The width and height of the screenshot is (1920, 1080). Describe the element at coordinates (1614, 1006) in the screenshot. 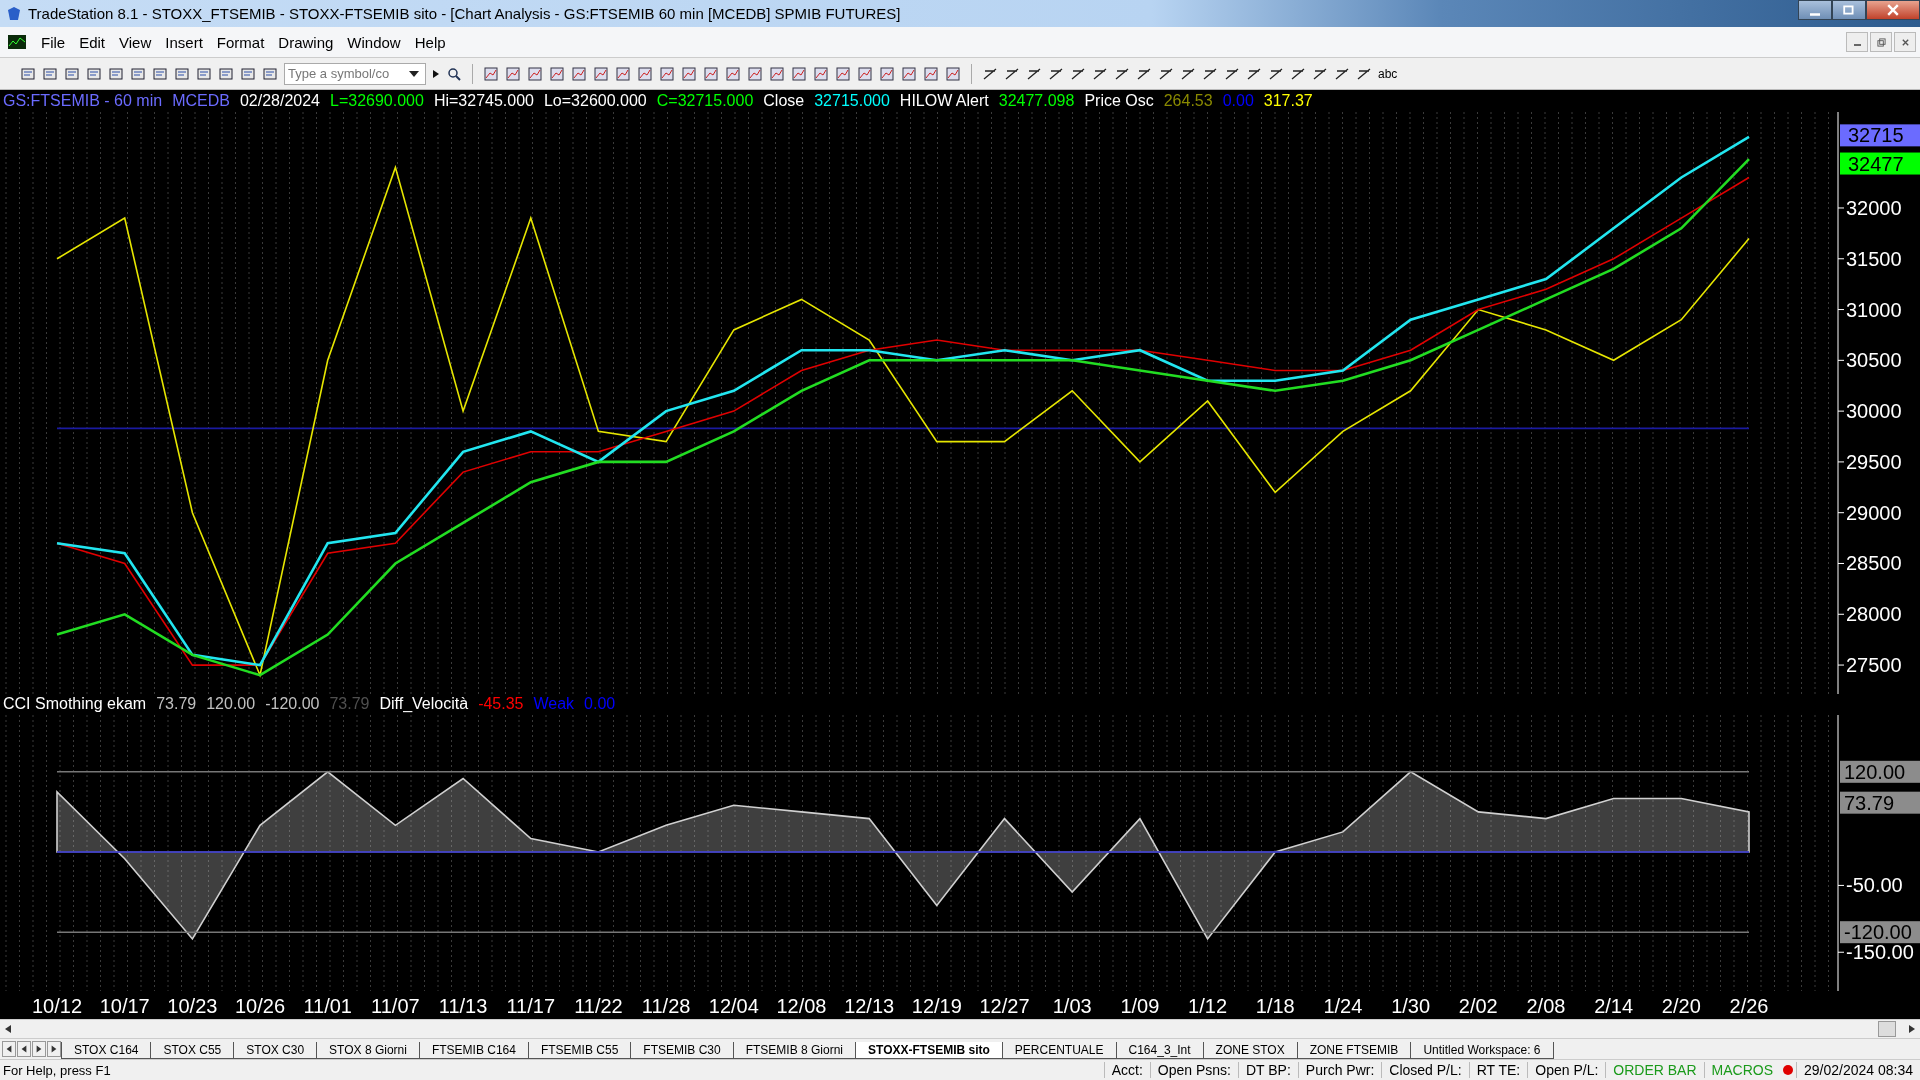

I see `date-label: 2/14` at that location.